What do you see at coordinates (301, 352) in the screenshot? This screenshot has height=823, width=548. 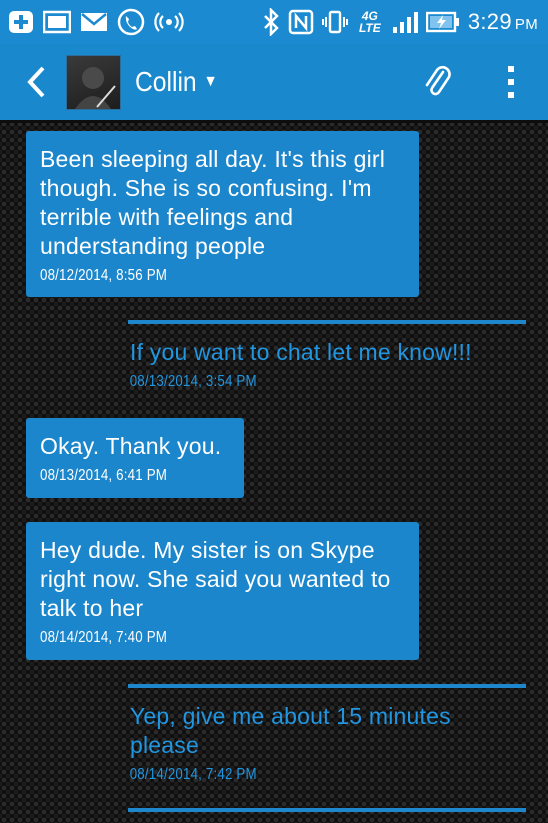 I see `message-text: If you want to chat let me know!!!` at bounding box center [301, 352].